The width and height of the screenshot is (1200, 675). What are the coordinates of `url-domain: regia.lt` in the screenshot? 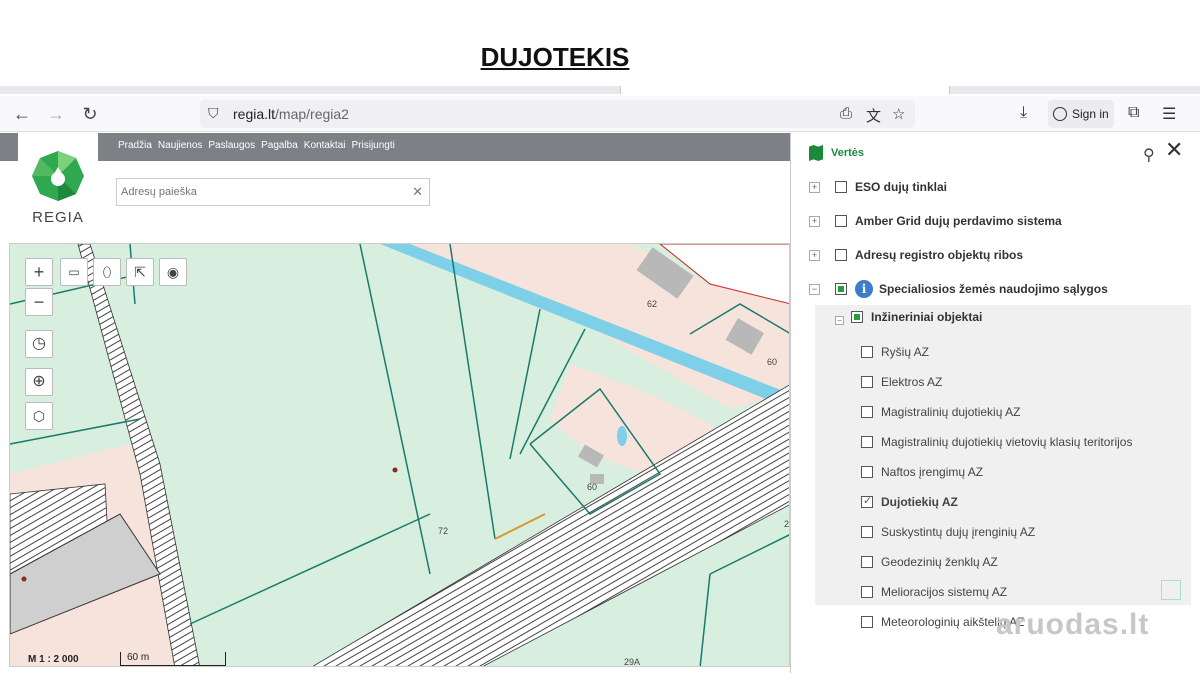 It's located at (254, 114).